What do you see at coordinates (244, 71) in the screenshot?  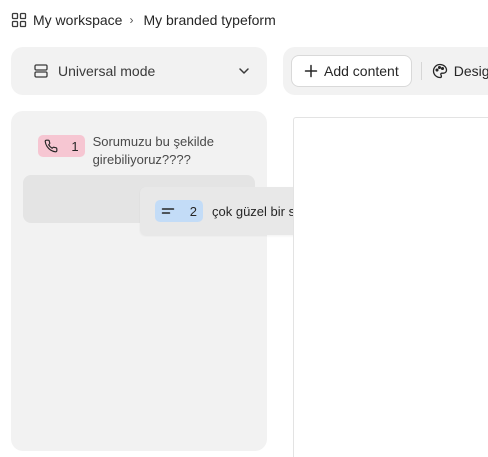 I see `chevron-down-icon` at bounding box center [244, 71].